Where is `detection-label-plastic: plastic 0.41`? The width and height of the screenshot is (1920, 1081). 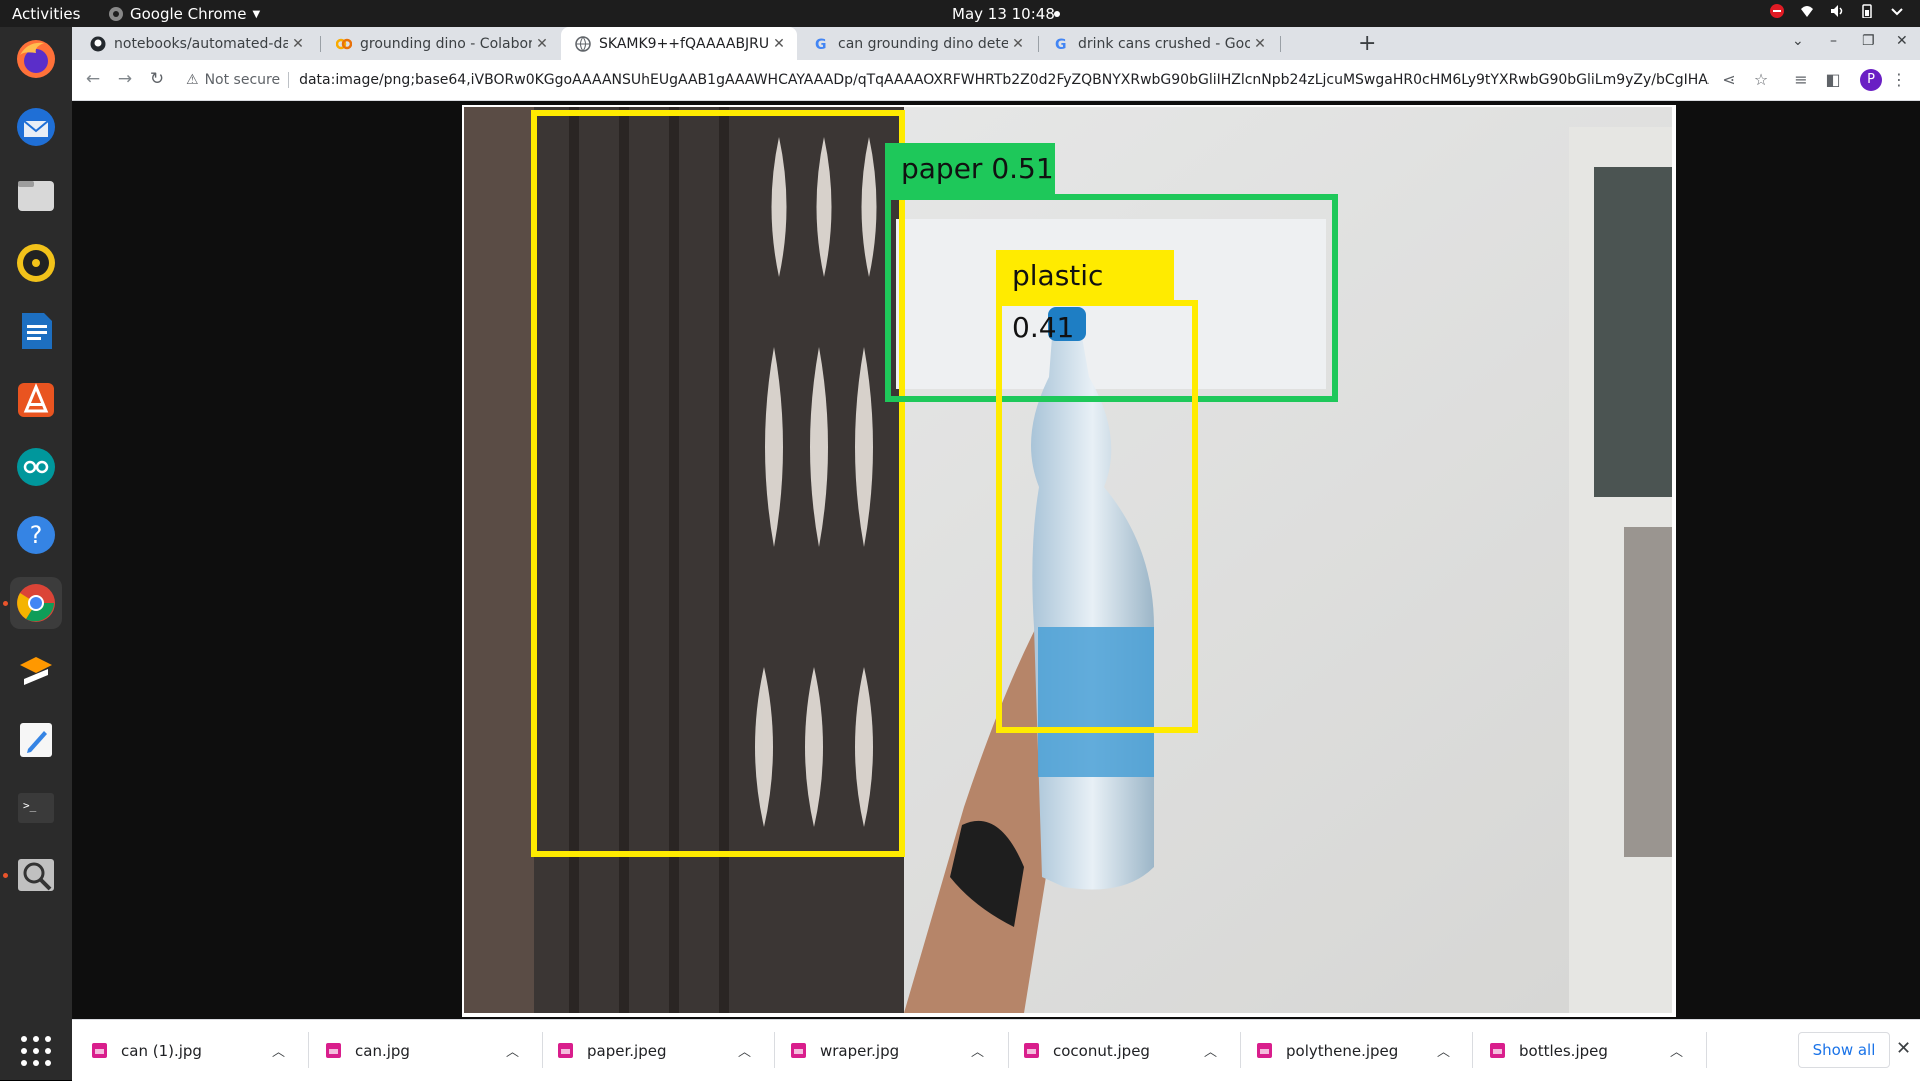 detection-label-plastic: plastic 0.41 is located at coordinates (1085, 297).